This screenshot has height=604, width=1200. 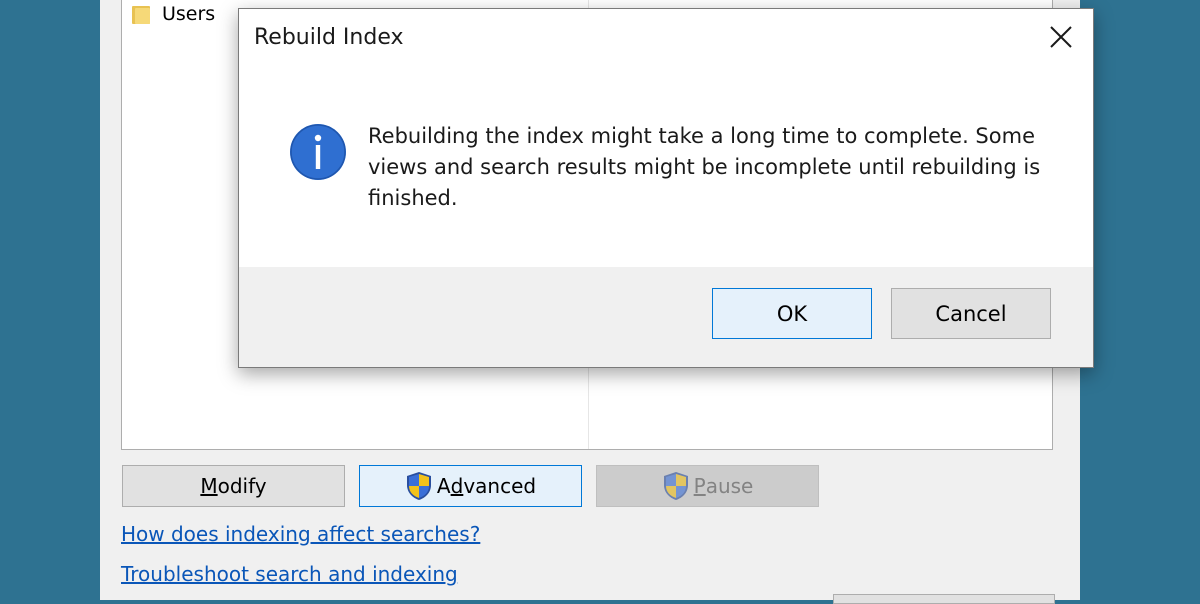 I want to click on dialog-title: Rebuild Index, so click(x=329, y=37).